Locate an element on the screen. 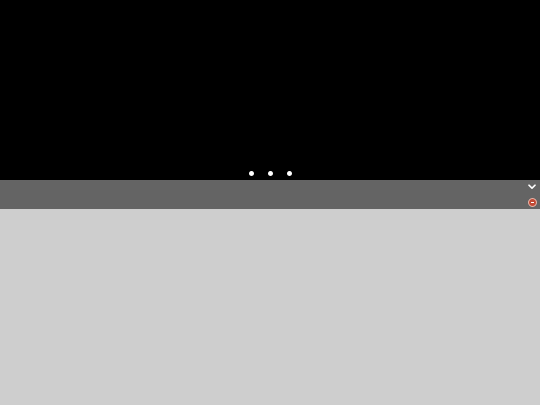  chevron-down-icon is located at coordinates (532, 186).